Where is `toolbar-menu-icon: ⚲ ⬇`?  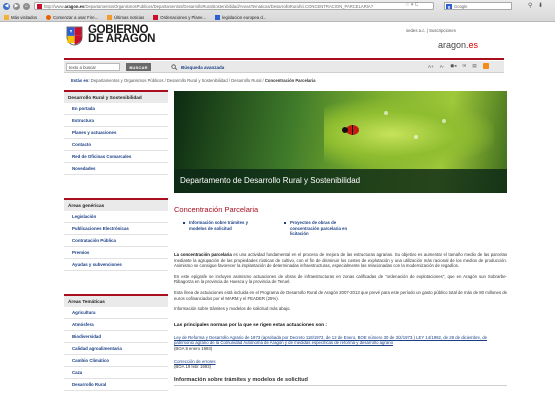
toolbar-menu-icon: ⚲ ⬇ is located at coordinates (536, 5).